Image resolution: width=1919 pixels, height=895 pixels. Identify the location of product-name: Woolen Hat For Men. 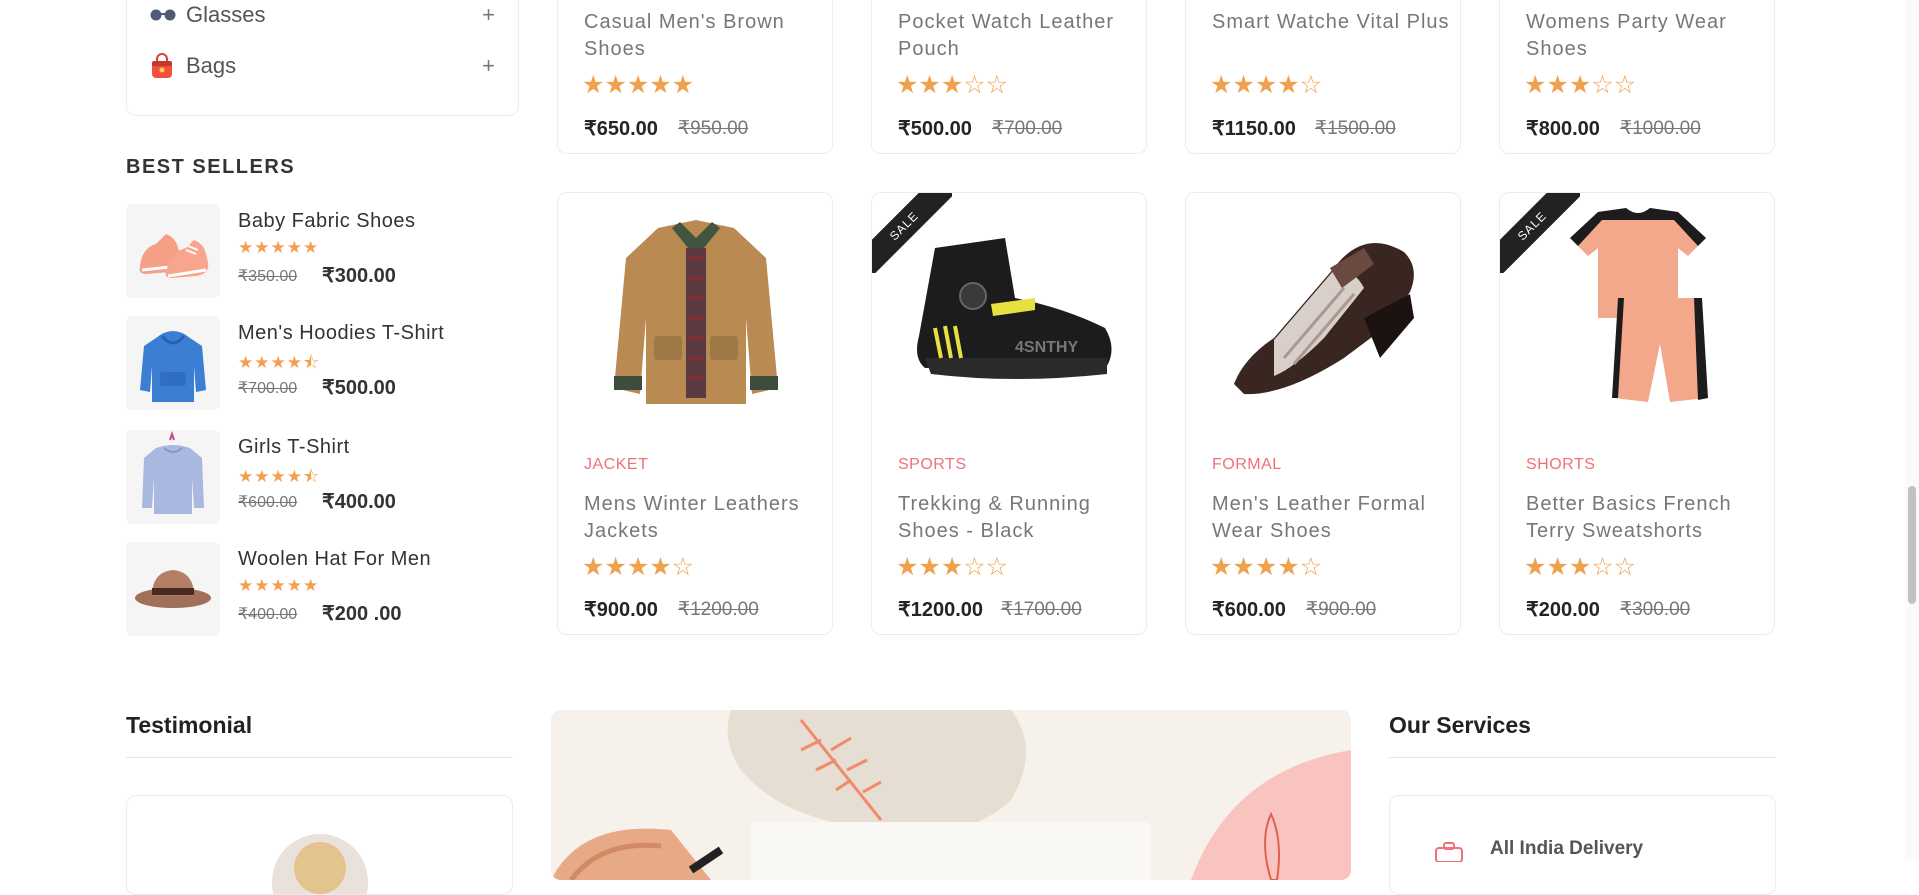
(334, 559).